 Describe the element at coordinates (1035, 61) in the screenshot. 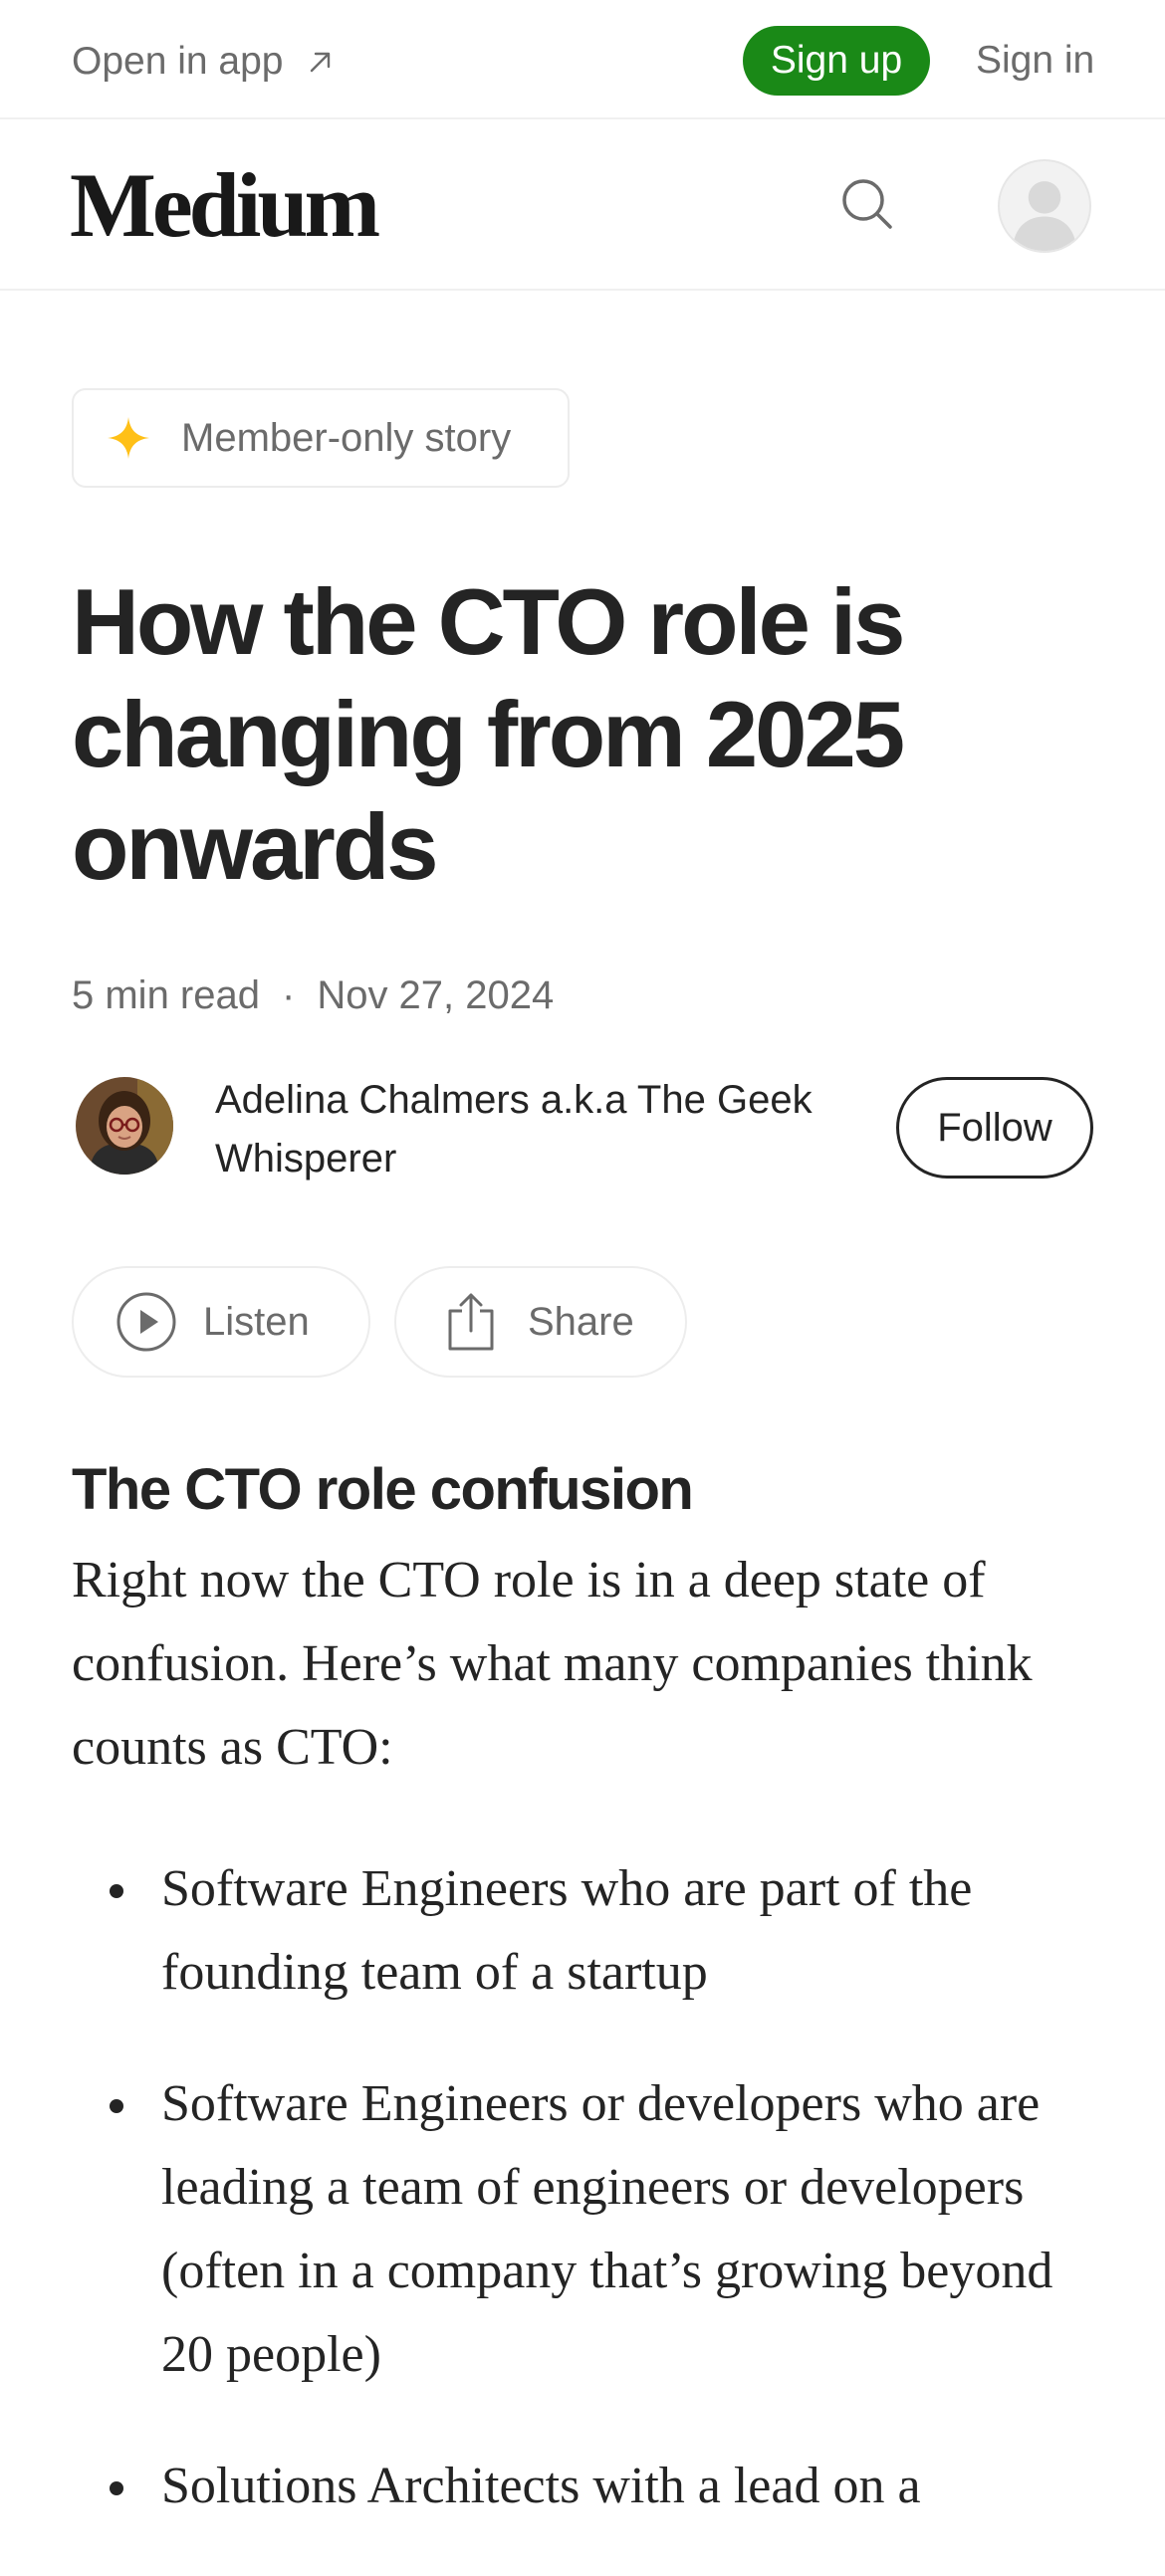

I see `sign-in-link: Sign in` at that location.